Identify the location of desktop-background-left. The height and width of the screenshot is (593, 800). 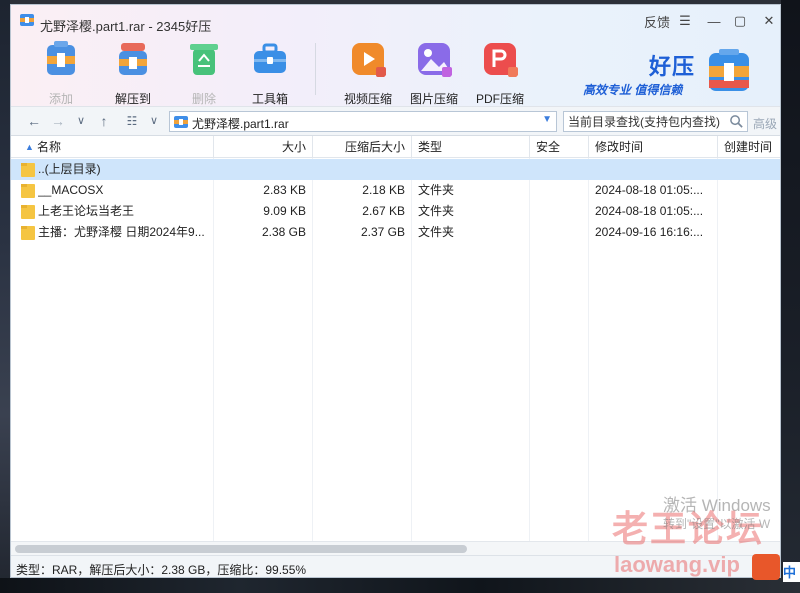
(5, 296).